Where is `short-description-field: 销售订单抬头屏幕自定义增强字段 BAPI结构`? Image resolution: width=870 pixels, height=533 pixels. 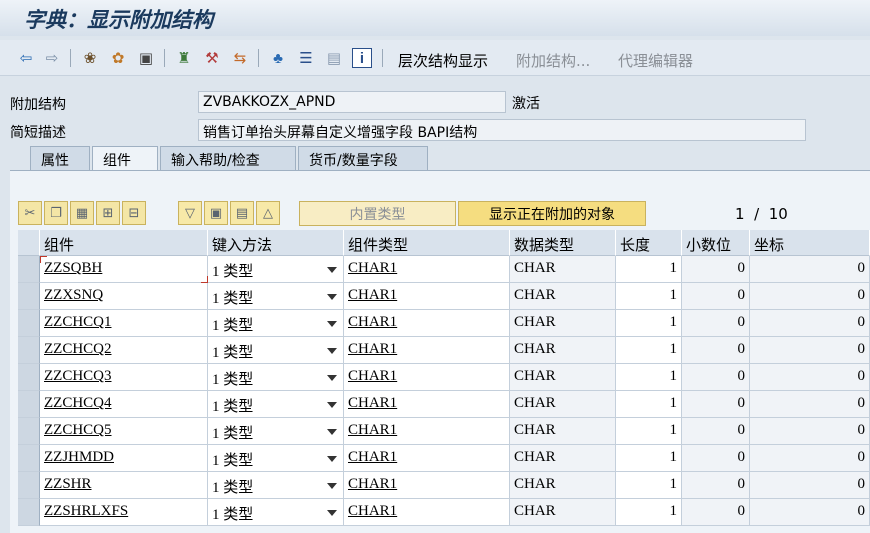 short-description-field: 销售订单抬头屏幕自定义增强字段 BAPI结构 is located at coordinates (502, 130).